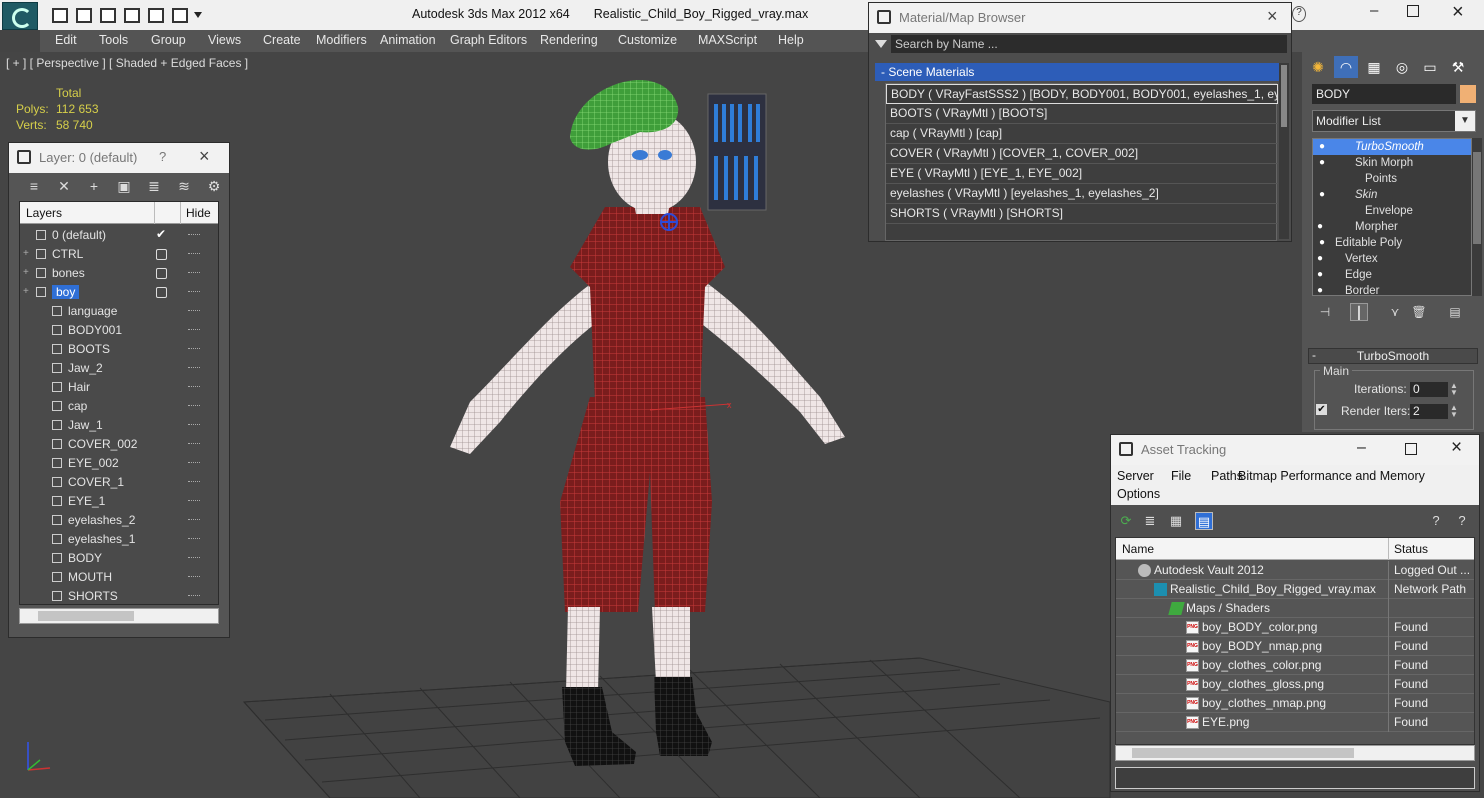 Image resolution: width=1484 pixels, height=798 pixels. I want to click on layer-row: + bones, so click(119, 273).